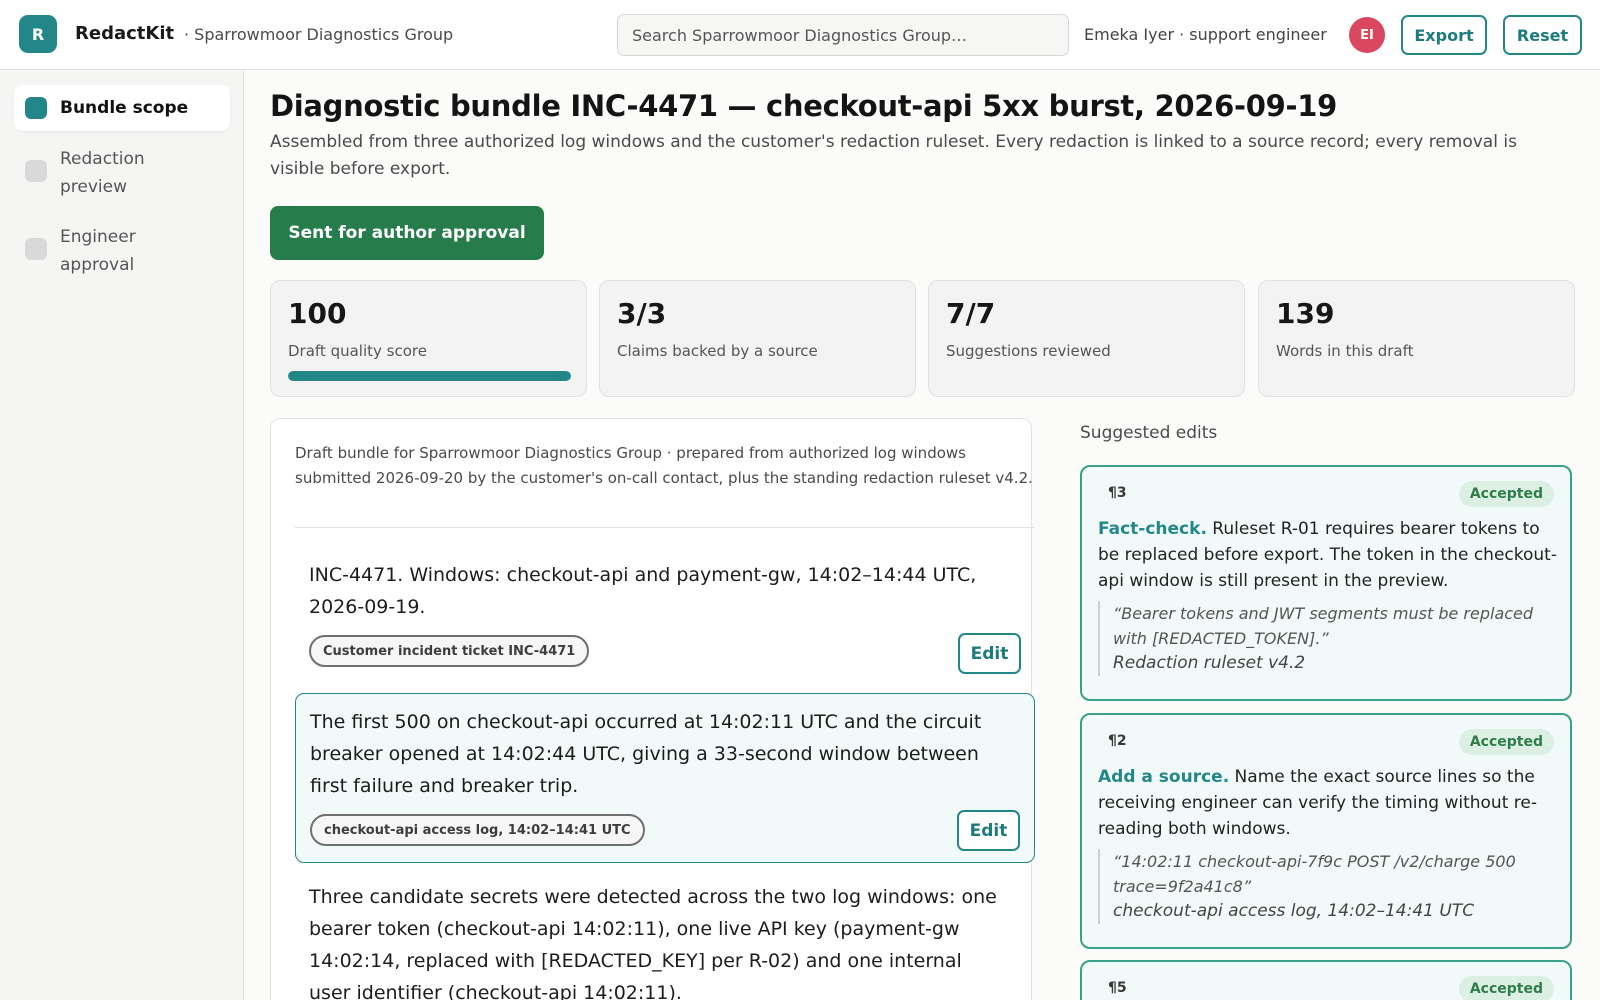 This screenshot has height=1000, width=1600. What do you see at coordinates (642, 313) in the screenshot?
I see `stat-value: 3/3` at bounding box center [642, 313].